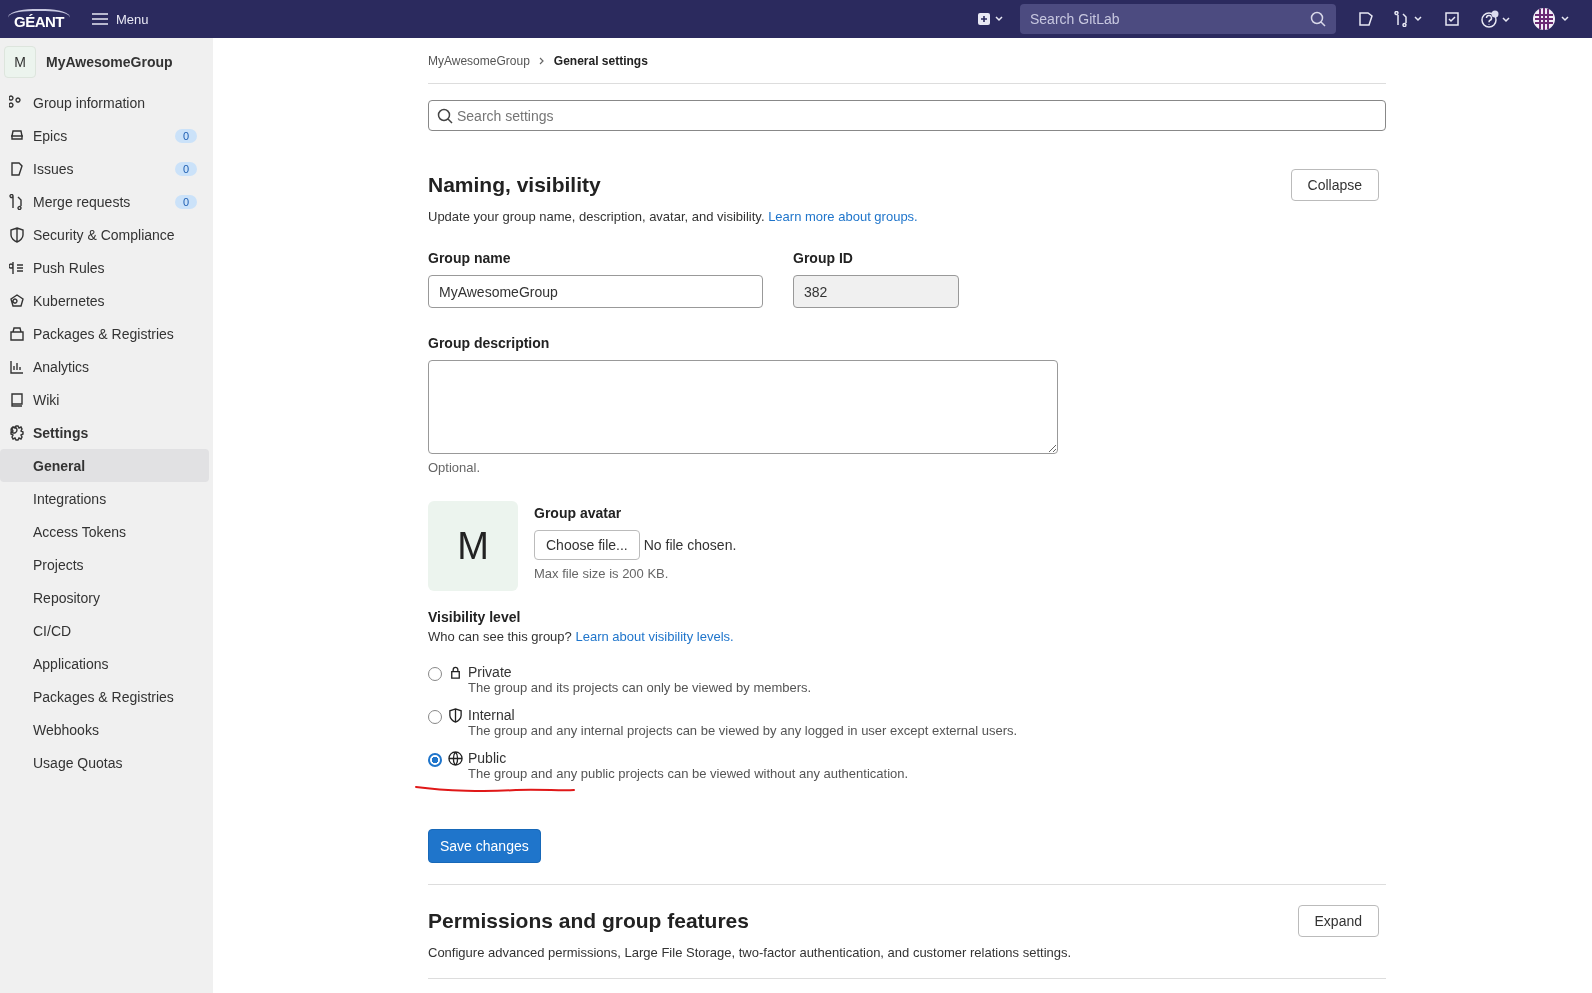 This screenshot has height=993, width=1592. What do you see at coordinates (843, 216) in the screenshot?
I see `learn-more-link: Learn more about groups.` at bounding box center [843, 216].